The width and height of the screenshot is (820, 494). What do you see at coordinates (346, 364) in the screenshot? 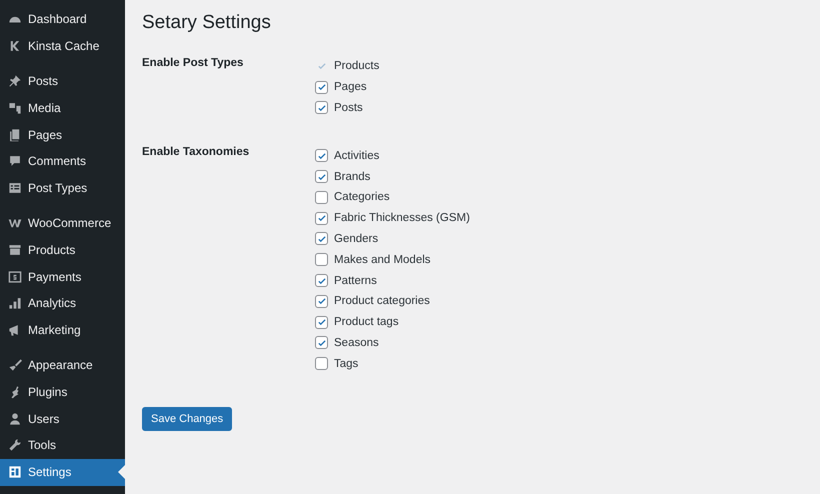
I see `checkbox-label: Tags` at bounding box center [346, 364].